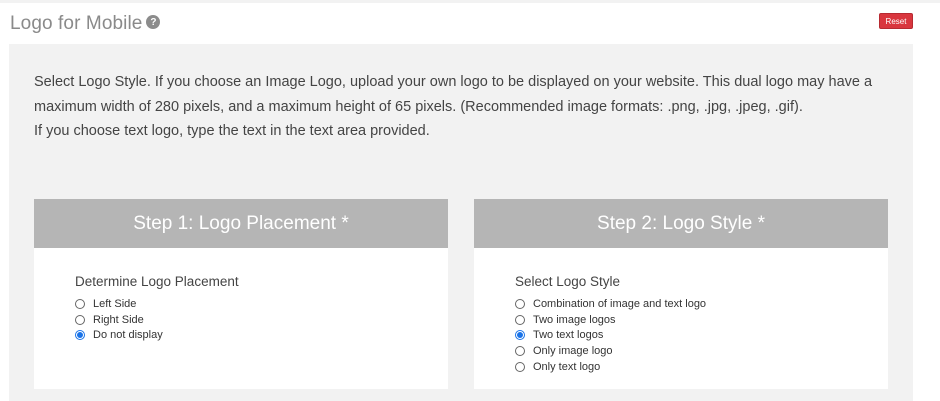 This screenshot has width=940, height=401. I want to click on option-label: Left Side, so click(115, 303).